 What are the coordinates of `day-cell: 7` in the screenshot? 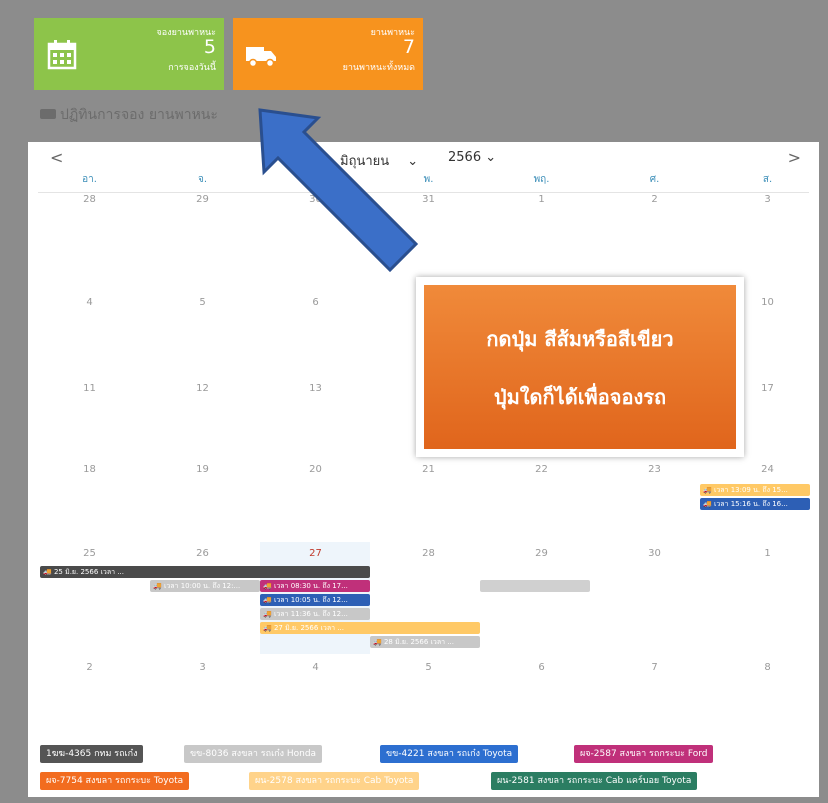 It's located at (654, 667).